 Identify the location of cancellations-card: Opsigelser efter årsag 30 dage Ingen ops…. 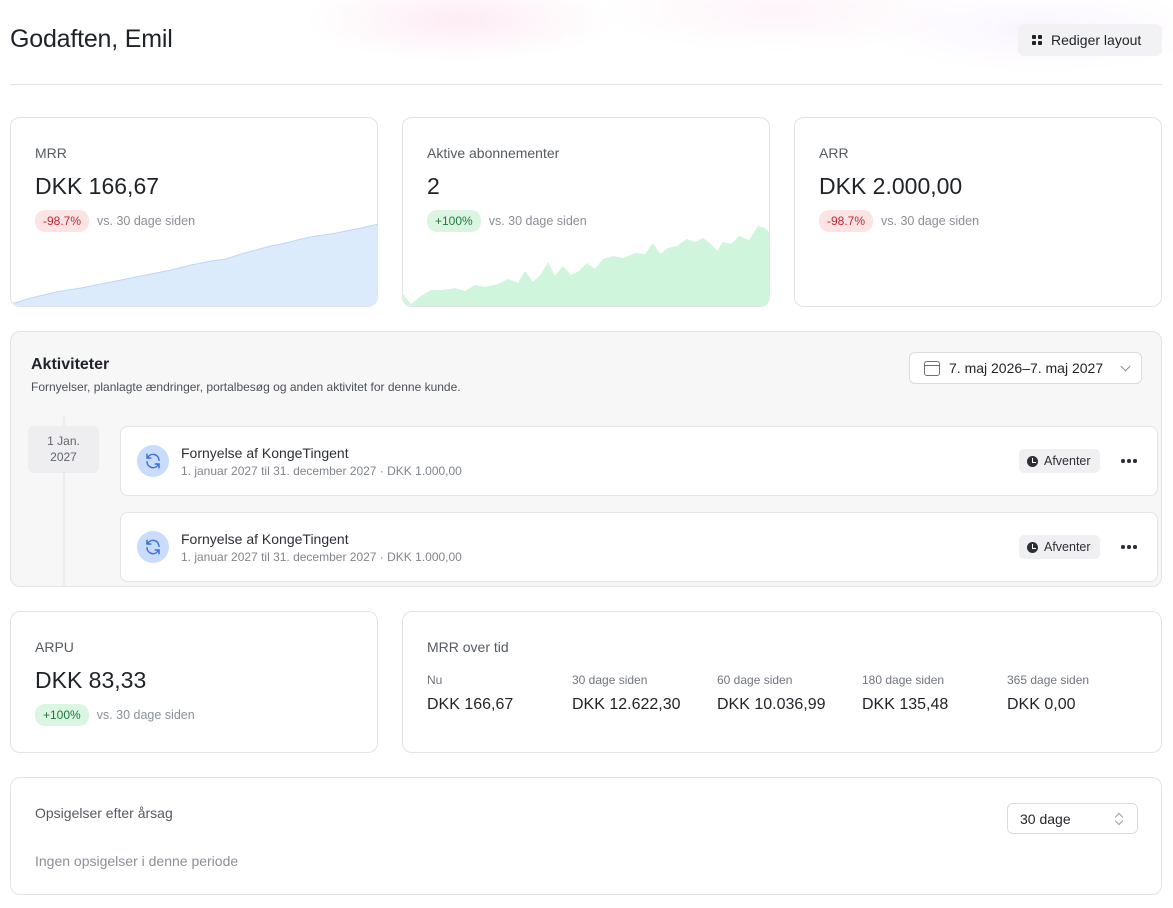
(586, 836).